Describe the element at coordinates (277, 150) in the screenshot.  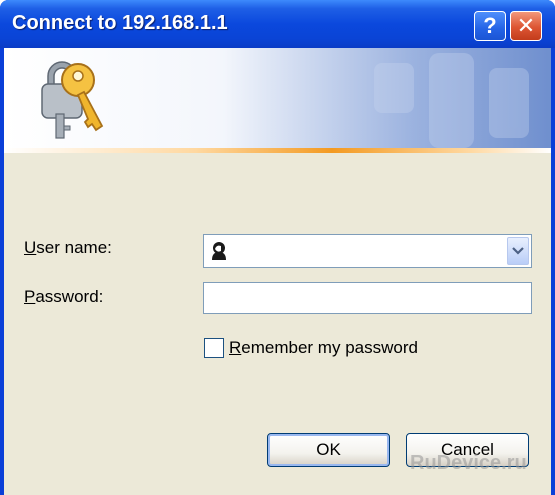
I see `banner-accent-line` at that location.